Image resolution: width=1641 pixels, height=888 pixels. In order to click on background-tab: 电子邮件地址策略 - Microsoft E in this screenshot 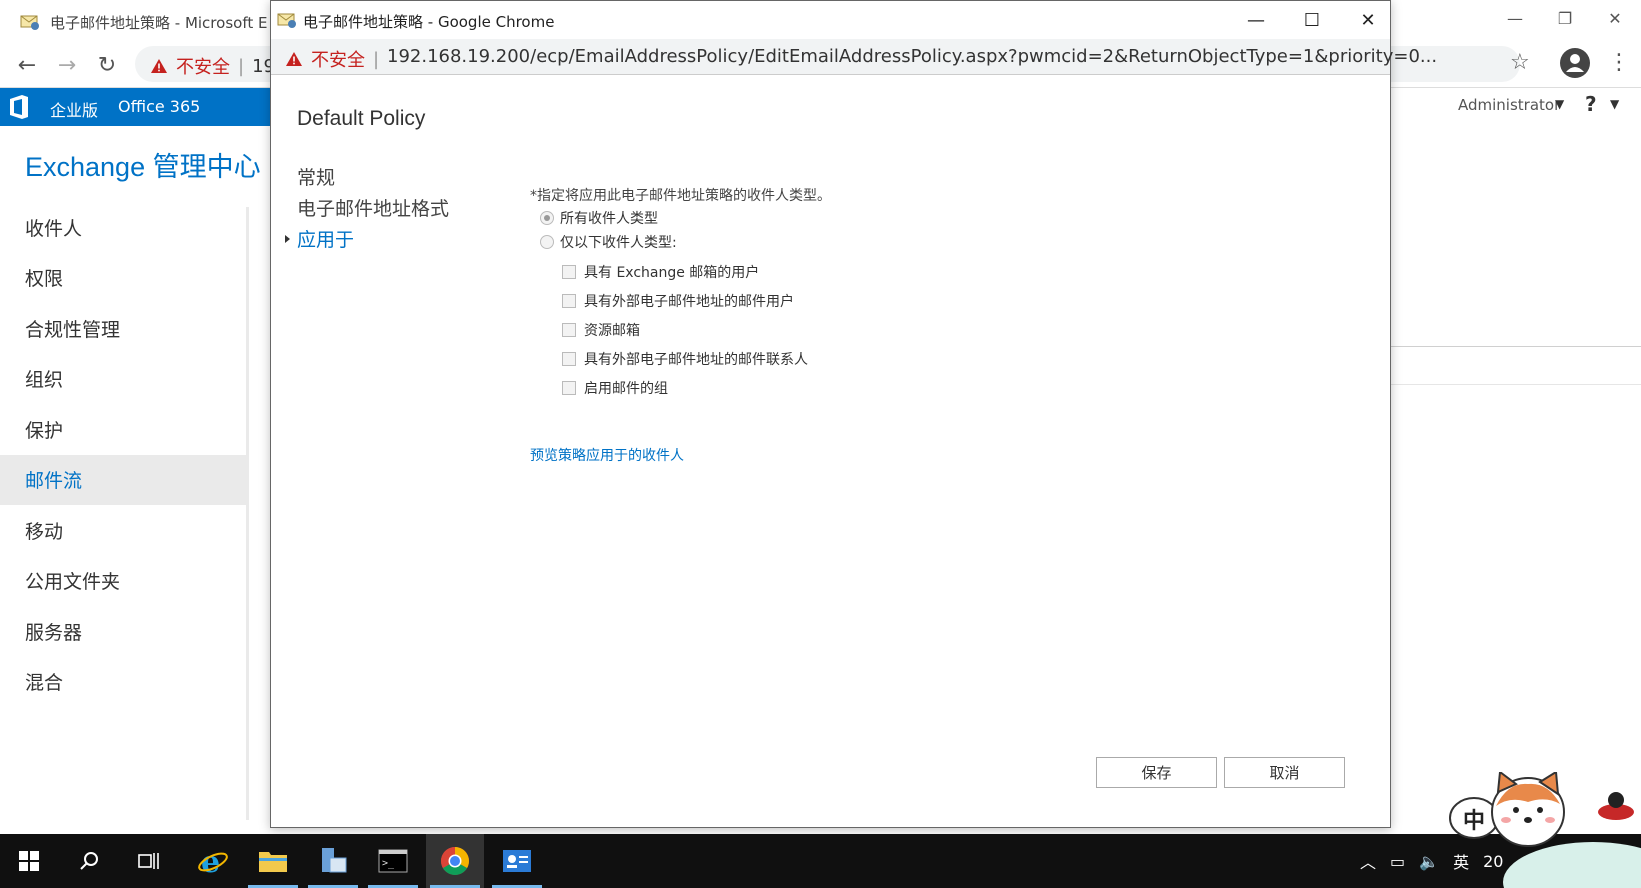, I will do `click(143, 22)`.